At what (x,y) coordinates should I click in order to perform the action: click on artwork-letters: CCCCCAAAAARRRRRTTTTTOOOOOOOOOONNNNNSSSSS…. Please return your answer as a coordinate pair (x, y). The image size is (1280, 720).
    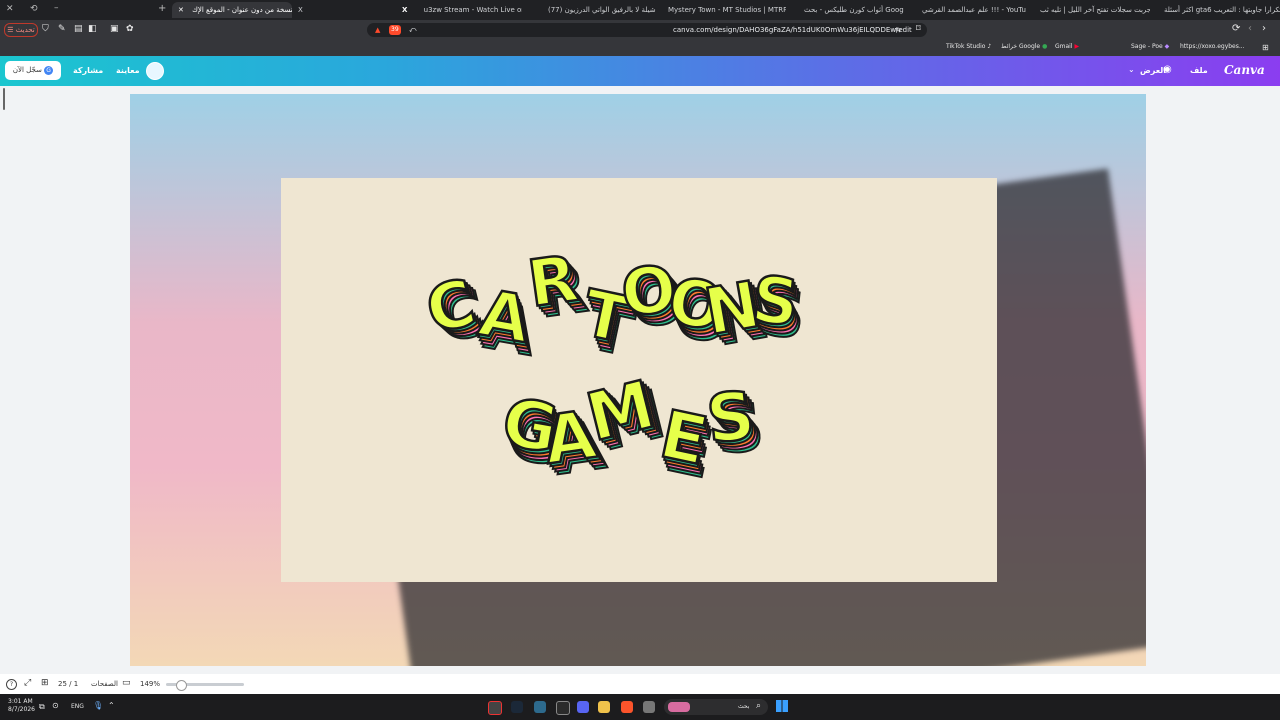
    Looking at the image, I should click on (614, 368).